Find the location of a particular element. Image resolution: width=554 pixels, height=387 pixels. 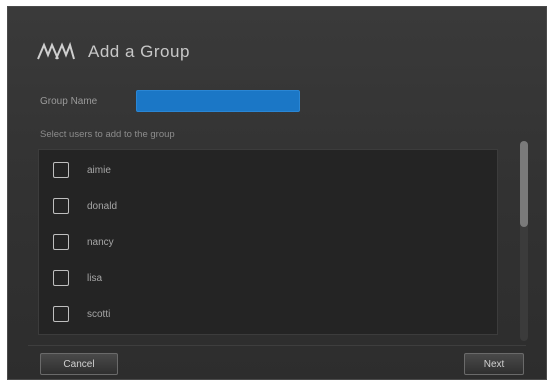

wd-logo-icon is located at coordinates (56, 52).